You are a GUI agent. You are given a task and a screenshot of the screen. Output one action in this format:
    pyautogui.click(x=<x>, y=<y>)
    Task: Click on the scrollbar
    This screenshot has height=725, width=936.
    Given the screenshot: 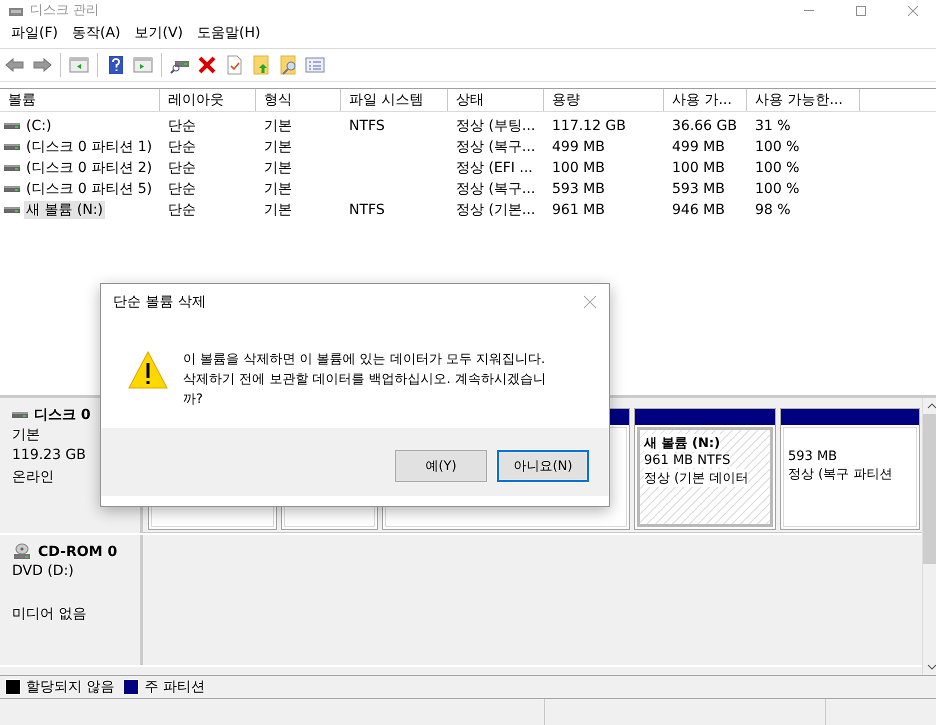 What is the action you would take?
    pyautogui.click(x=929, y=536)
    